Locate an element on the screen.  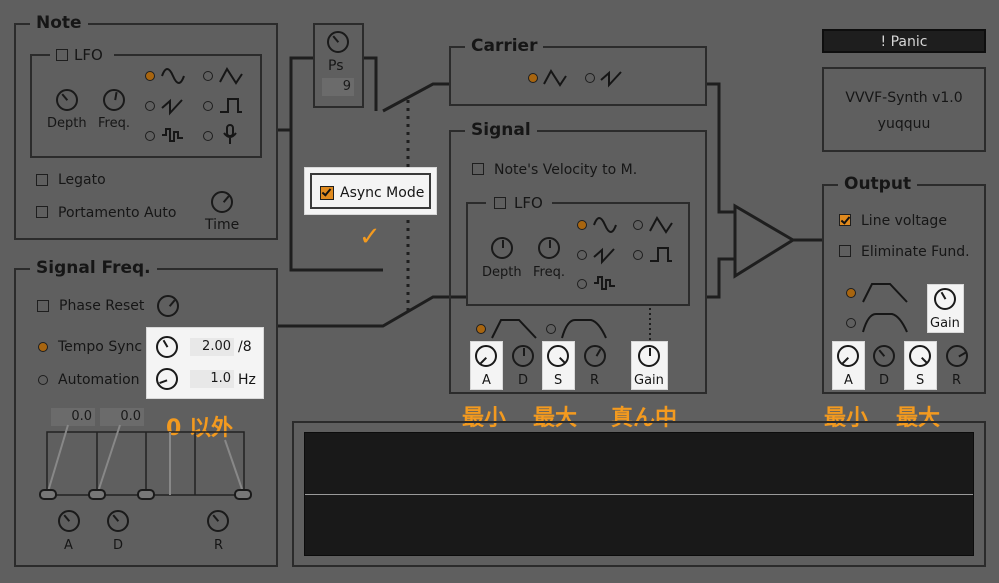
panic-button-label: ! Panic is located at coordinates (904, 42).